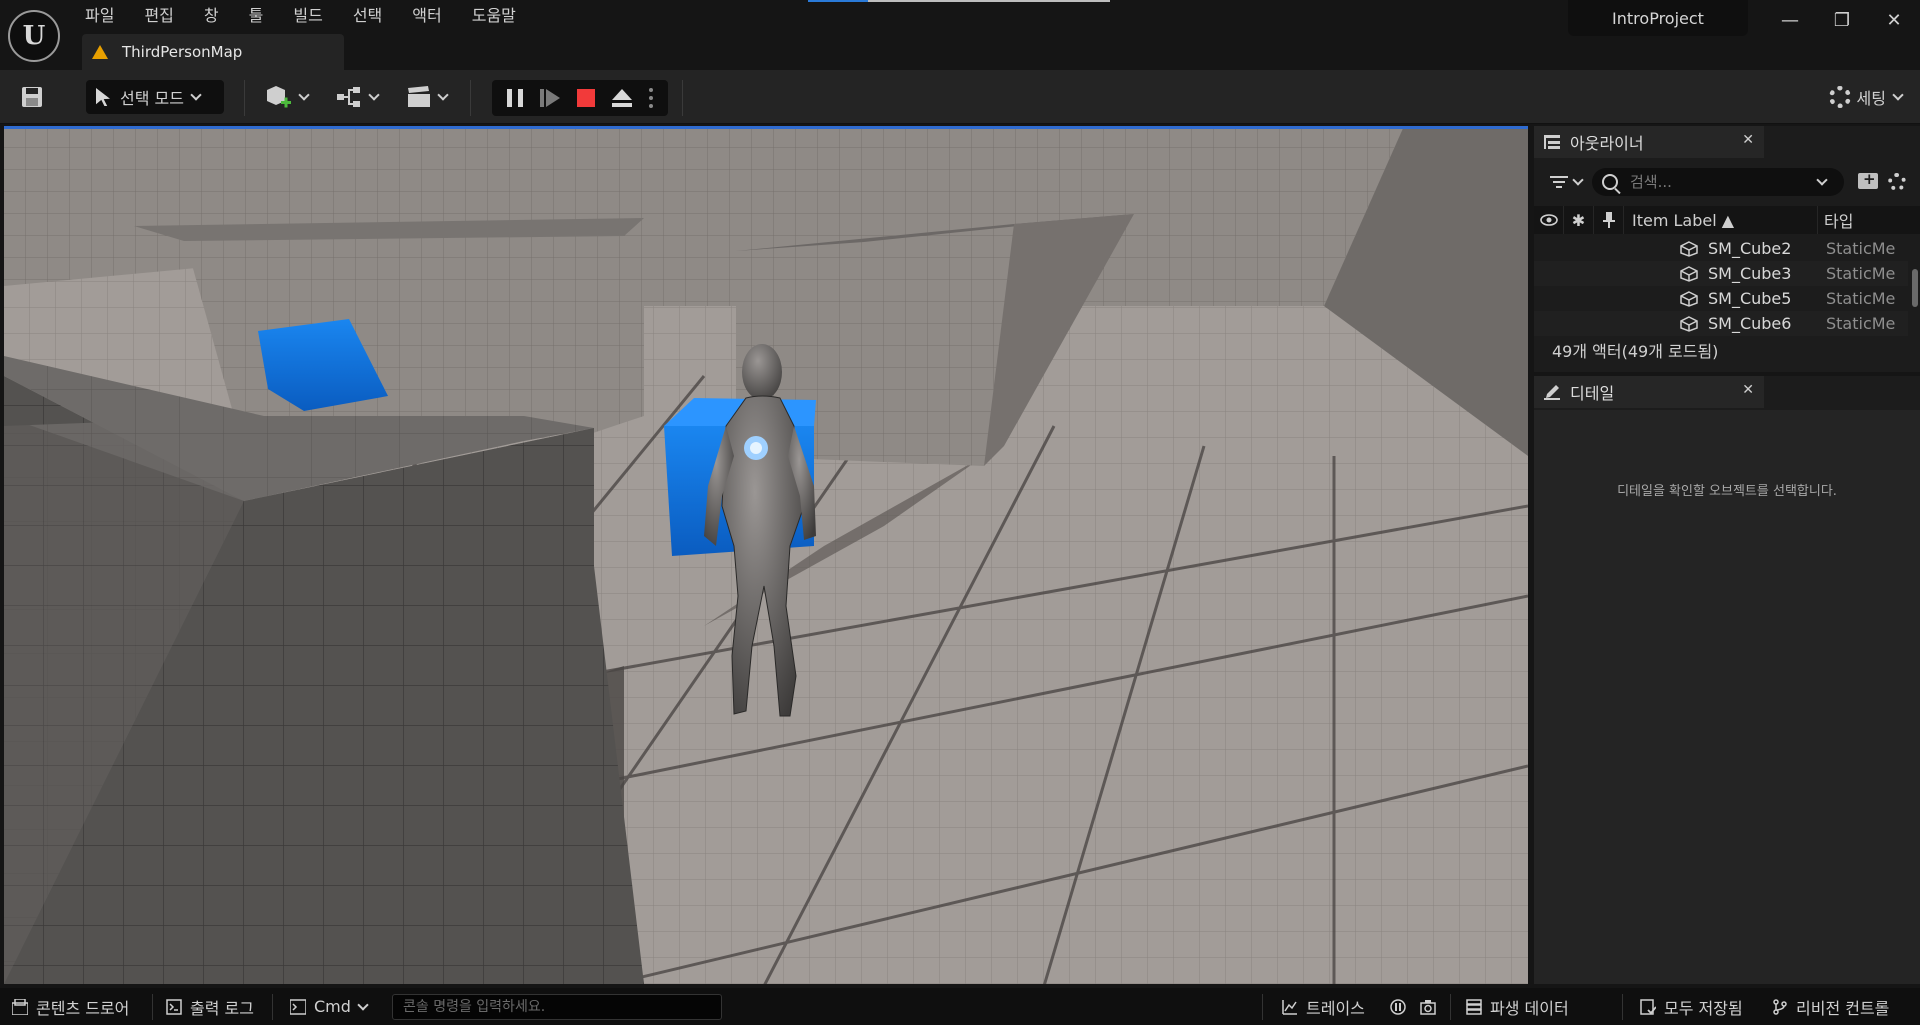 This screenshot has width=1920, height=1025. What do you see at coordinates (1721, 273) in the screenshot?
I see `list-item: SM_Cube3 StaticMe` at bounding box center [1721, 273].